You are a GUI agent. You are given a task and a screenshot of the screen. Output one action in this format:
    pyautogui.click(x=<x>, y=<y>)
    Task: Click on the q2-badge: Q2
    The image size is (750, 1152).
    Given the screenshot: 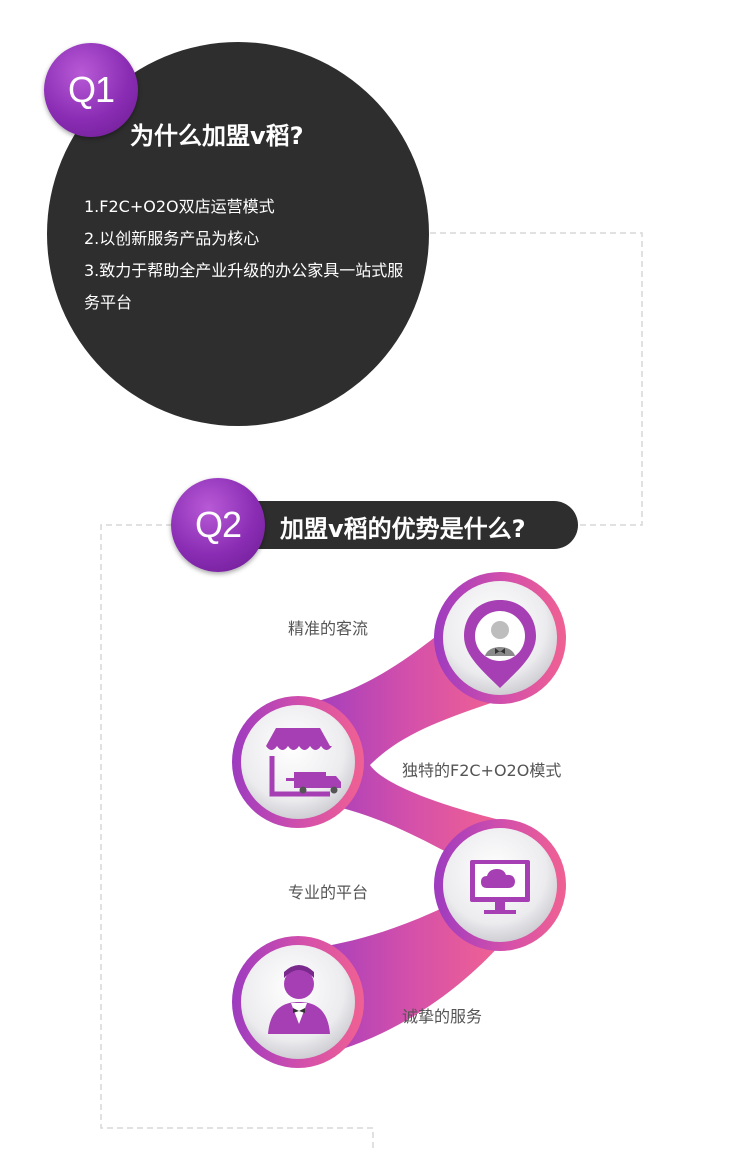 What is the action you would take?
    pyautogui.click(x=218, y=525)
    